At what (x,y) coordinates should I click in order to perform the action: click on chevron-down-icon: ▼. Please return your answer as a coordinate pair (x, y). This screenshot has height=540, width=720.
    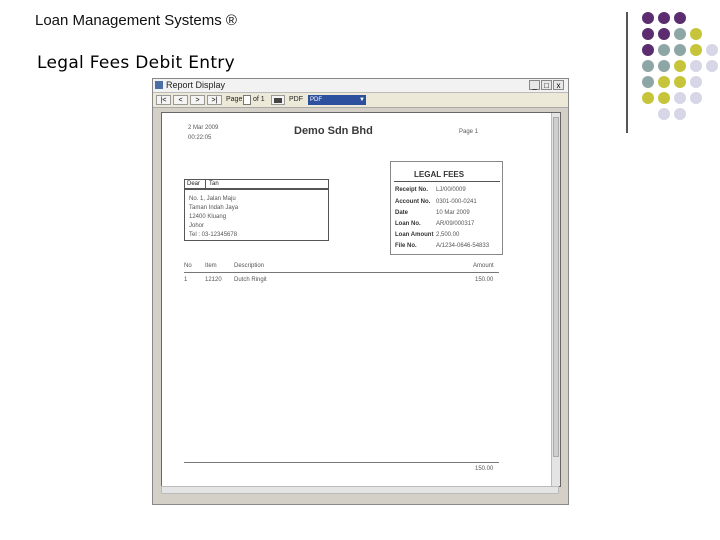
    Looking at the image, I should click on (362, 100).